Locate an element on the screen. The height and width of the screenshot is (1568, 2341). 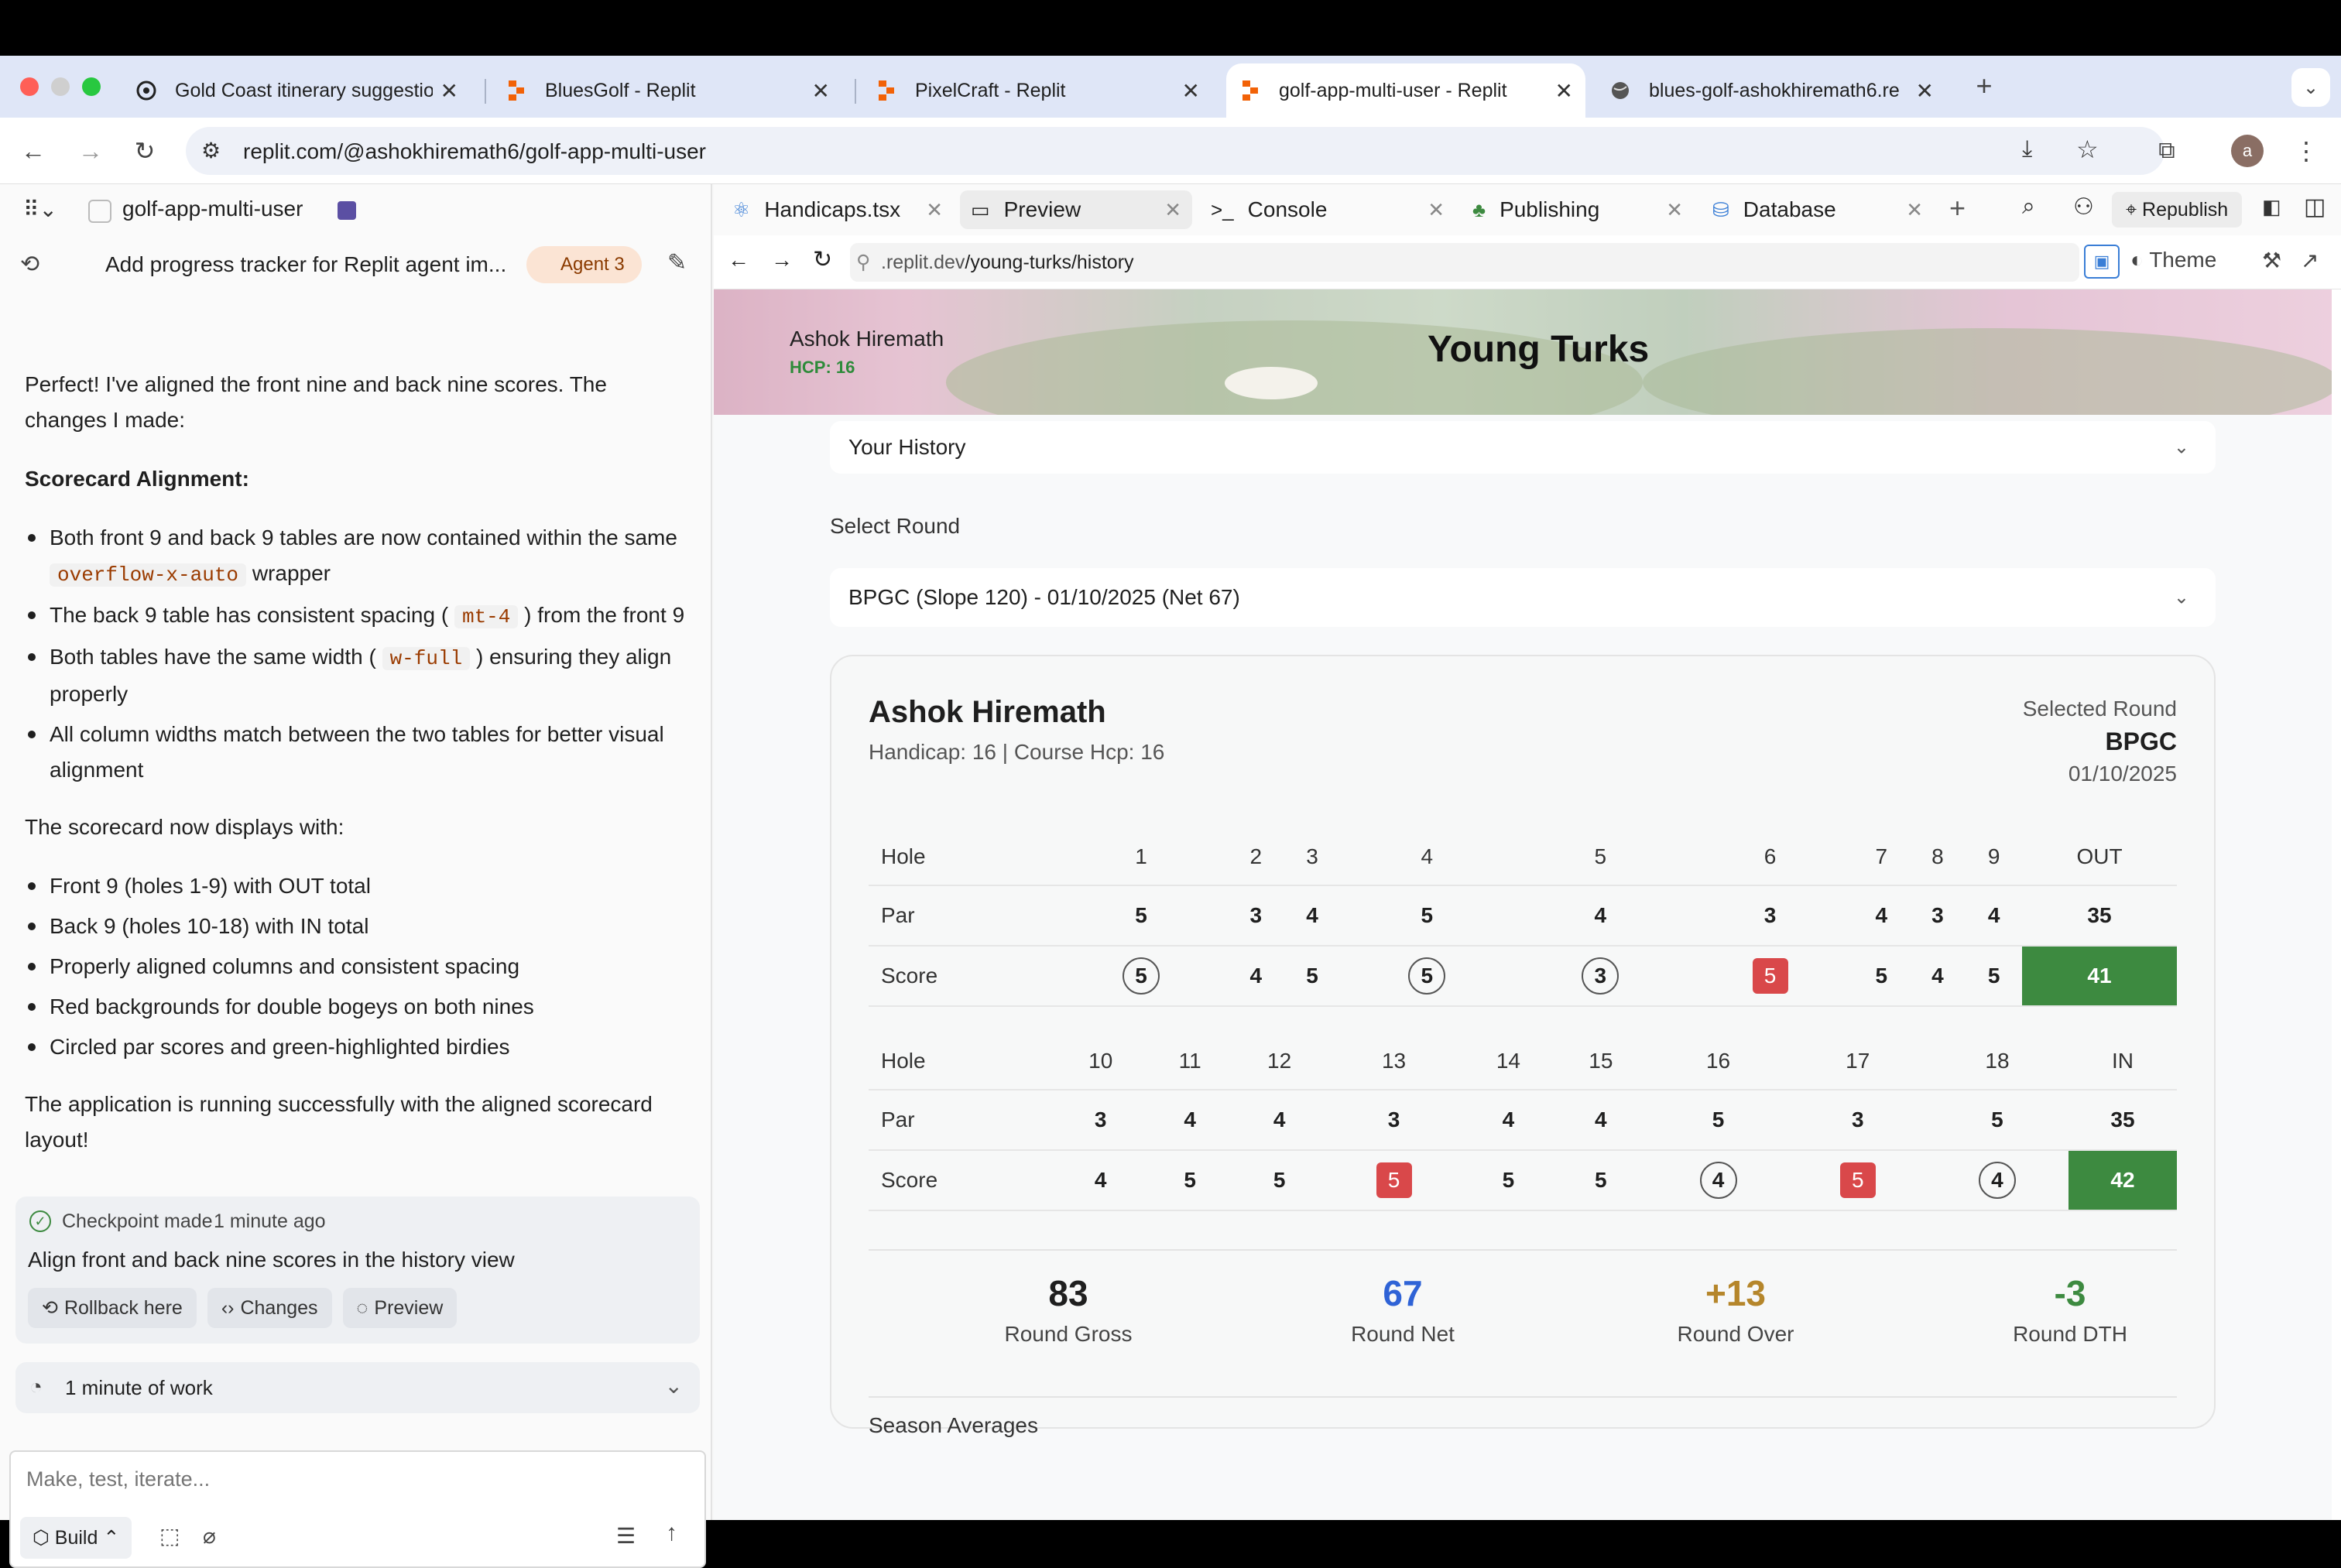
open-new-window-icon: ↗ is located at coordinates (2310, 260).